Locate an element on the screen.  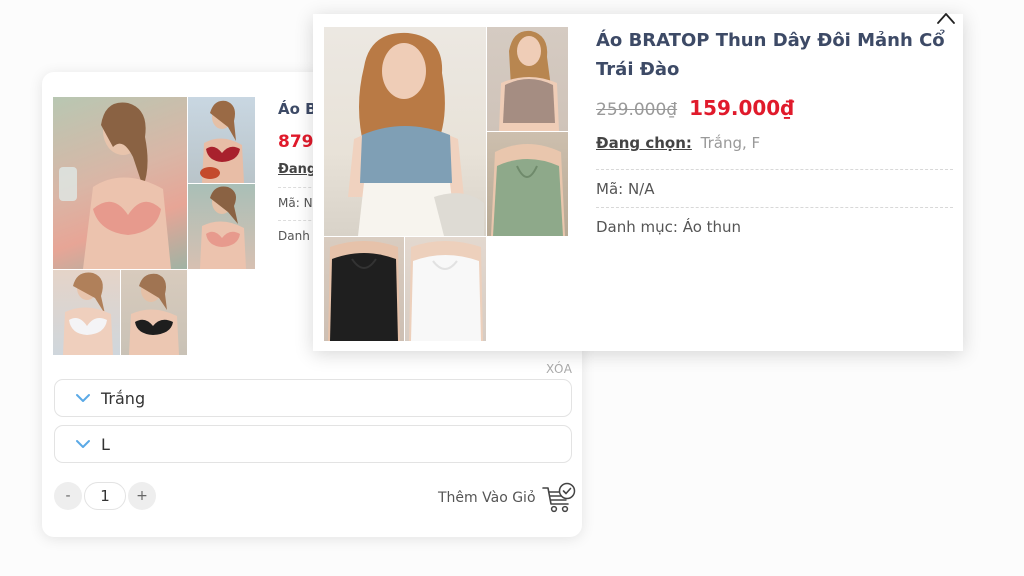
model-figure-pink is located at coordinates (115, 185).